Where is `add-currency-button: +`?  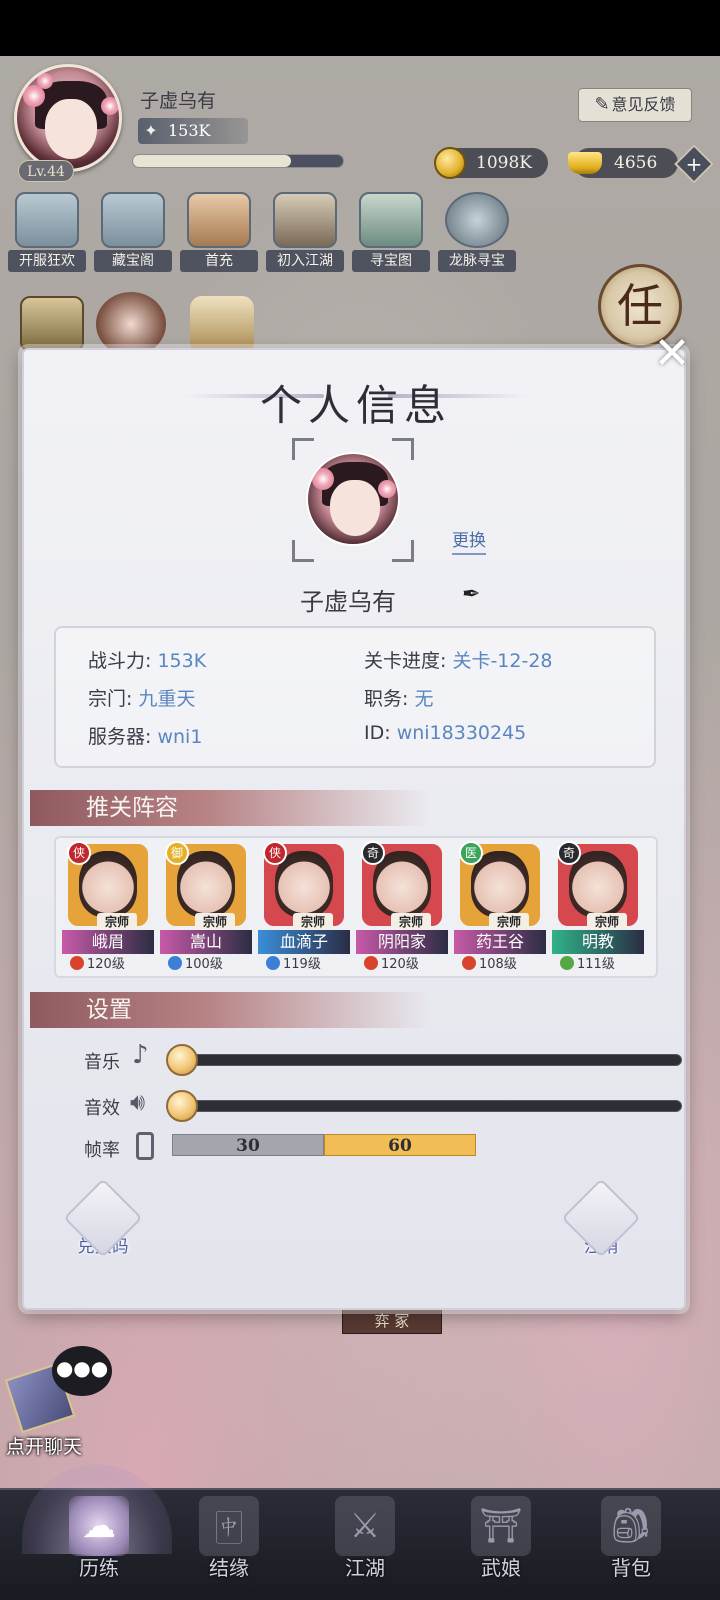 add-currency-button: + is located at coordinates (694, 164).